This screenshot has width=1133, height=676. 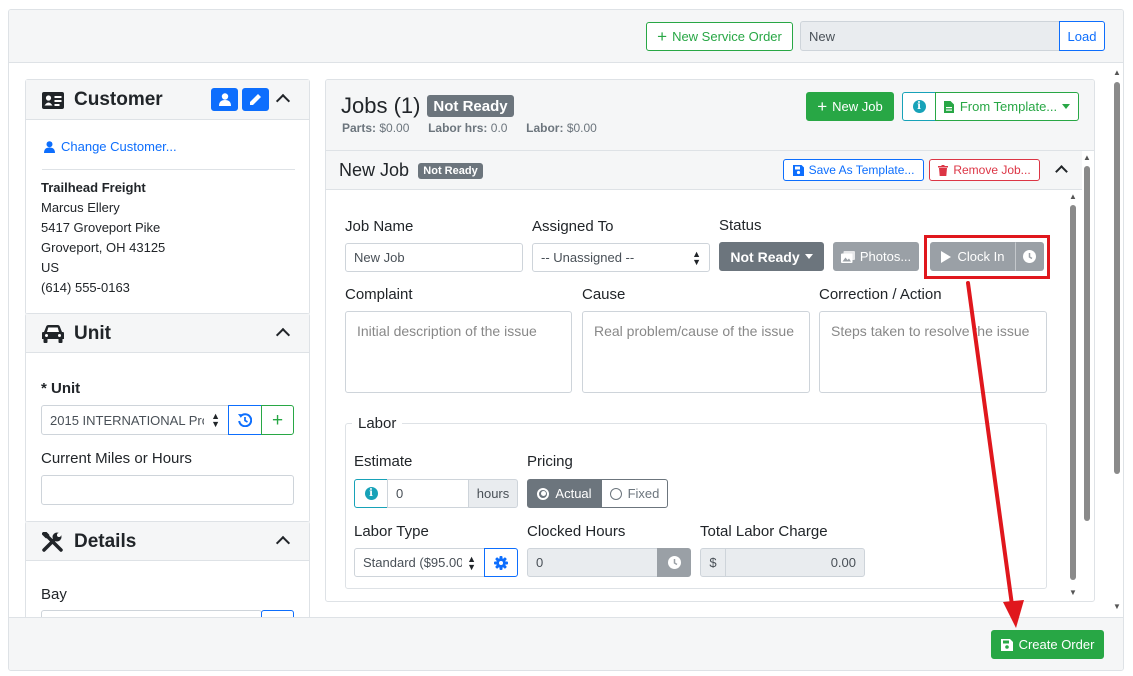 I want to click on currency-symbol: $, so click(x=713, y=562).